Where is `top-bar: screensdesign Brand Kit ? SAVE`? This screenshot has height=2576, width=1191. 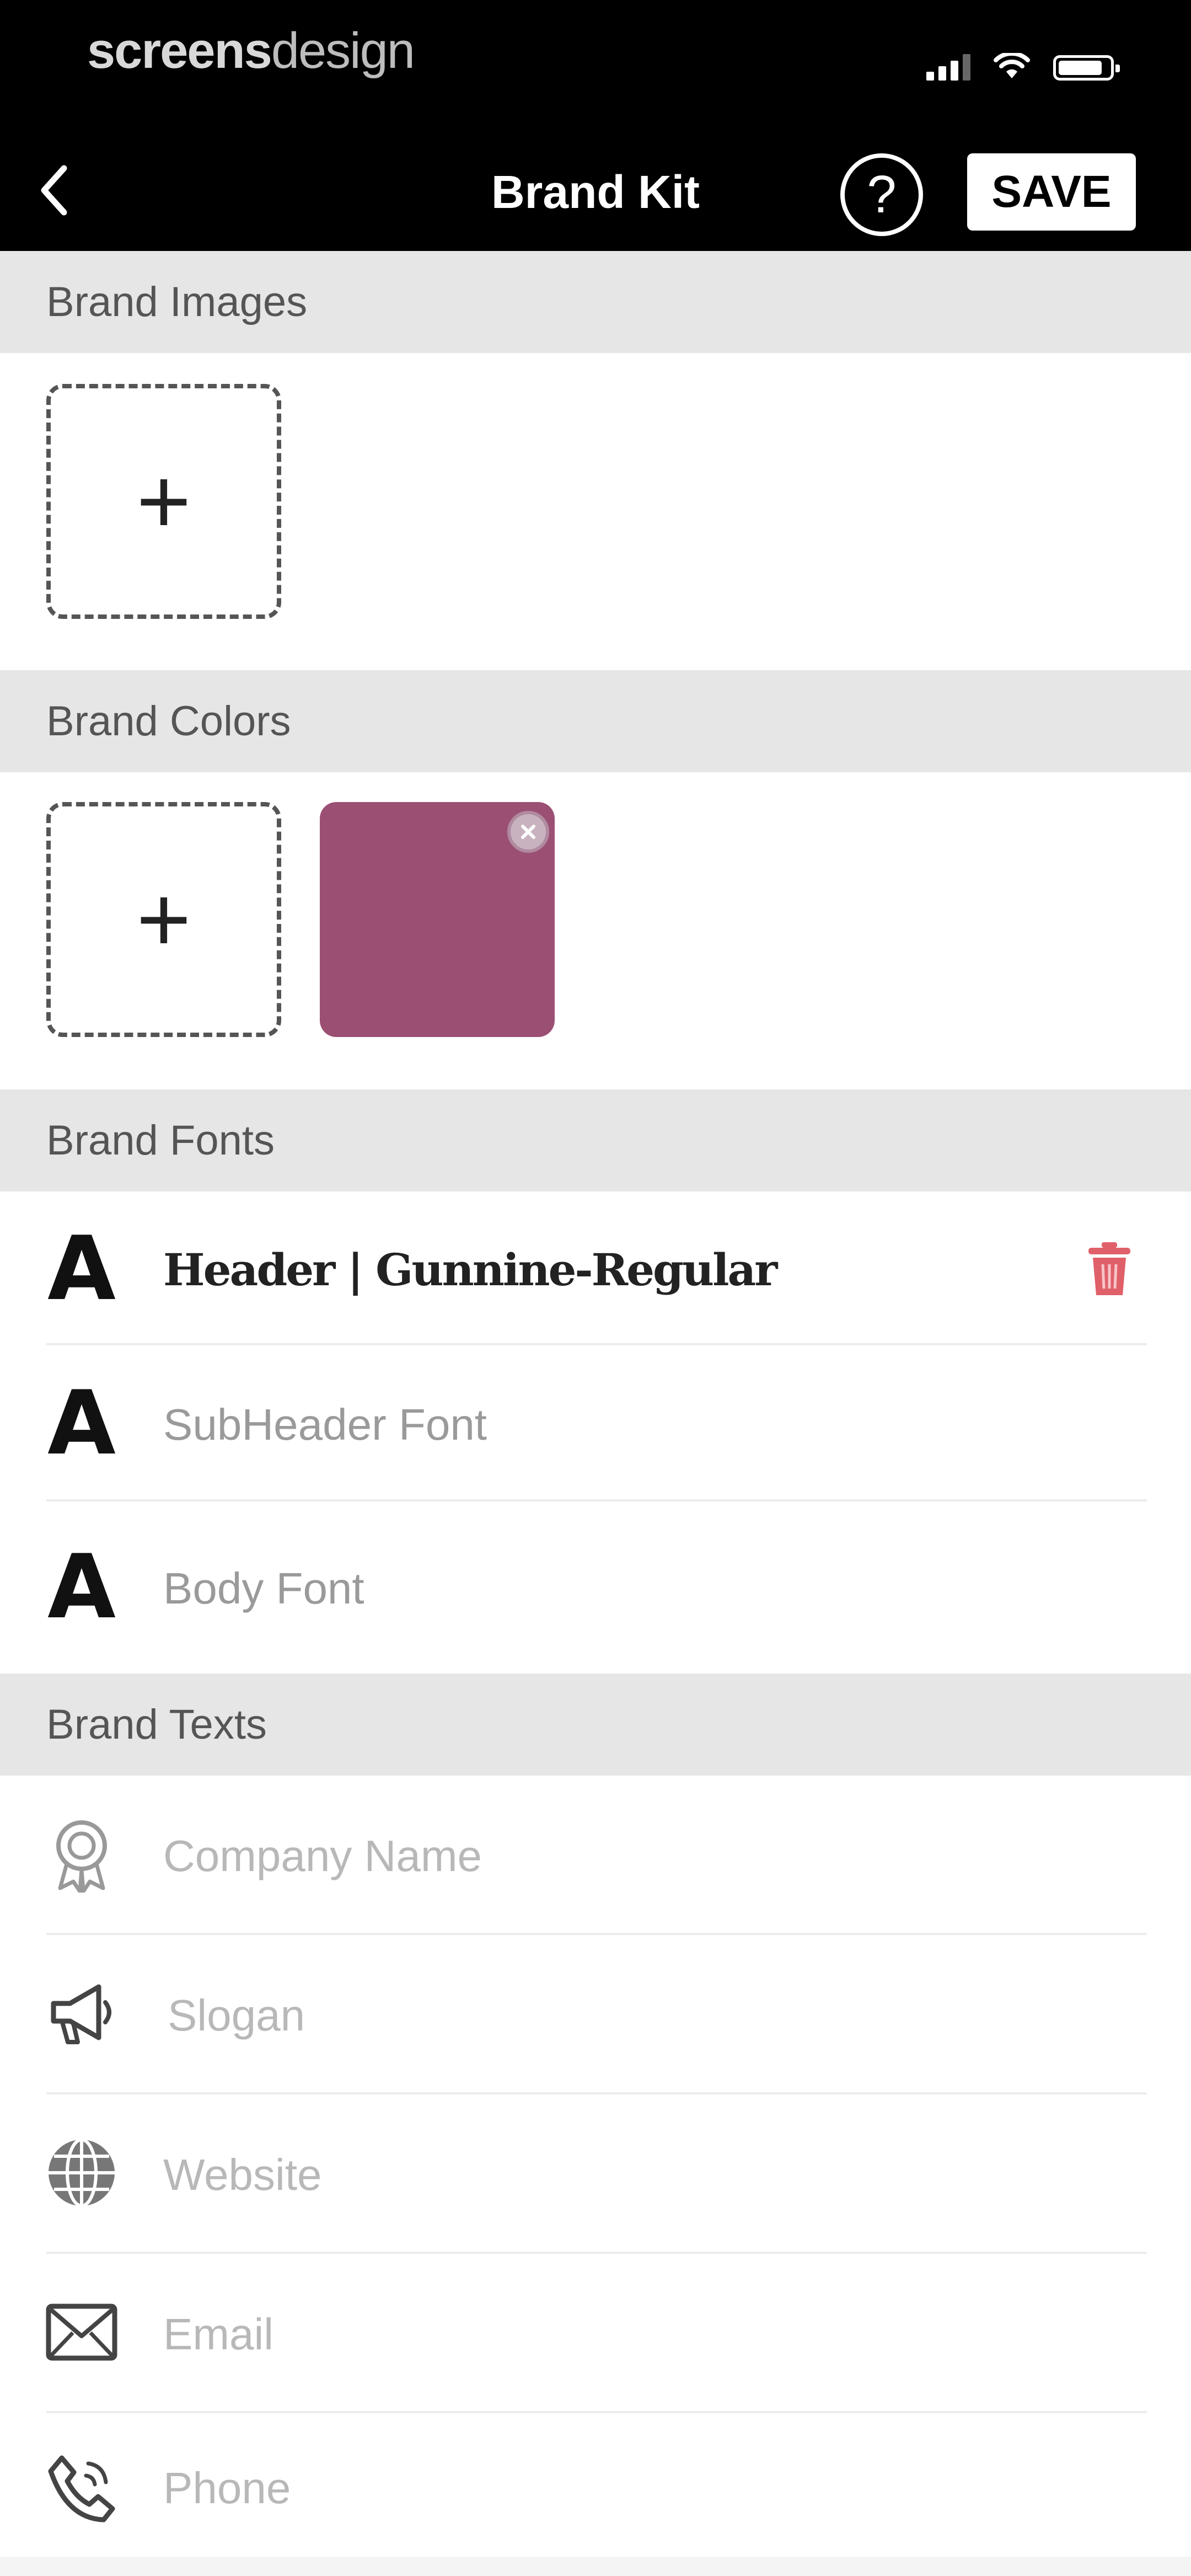
top-bar: screensdesign Brand Kit ? SAVE is located at coordinates (595, 125).